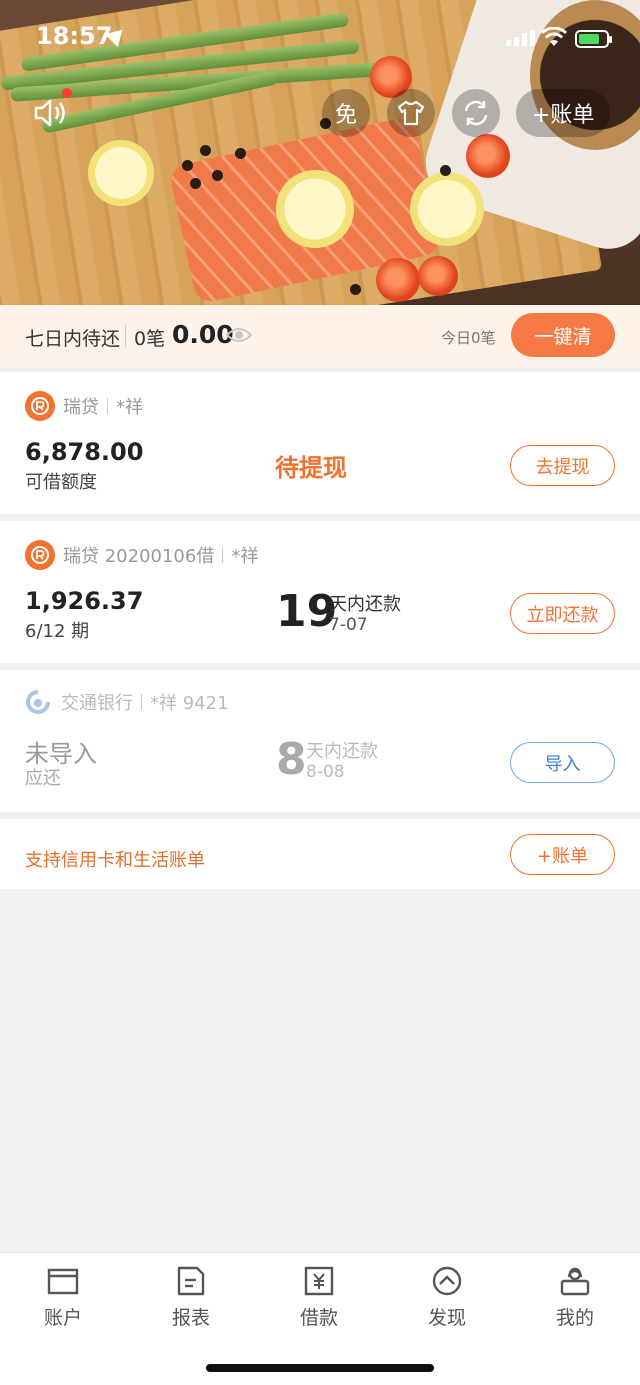 The image size is (640, 1385). I want to click on add-bill-button: +账单, so click(562, 854).